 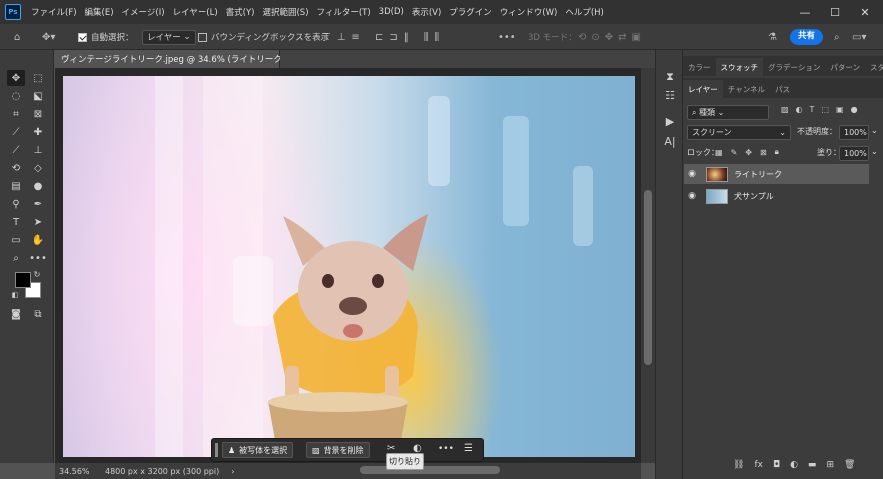 I want to click on tab-patterns: パターン, so click(x=845, y=67).